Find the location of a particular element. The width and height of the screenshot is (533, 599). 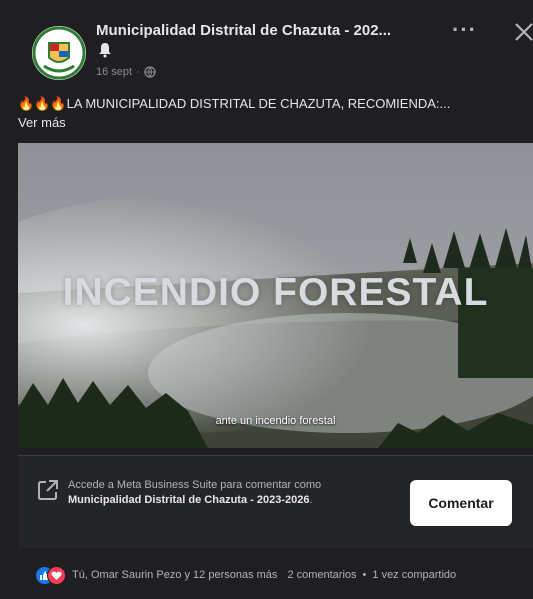

video-caption: ante un incendio forestal is located at coordinates (275, 421).